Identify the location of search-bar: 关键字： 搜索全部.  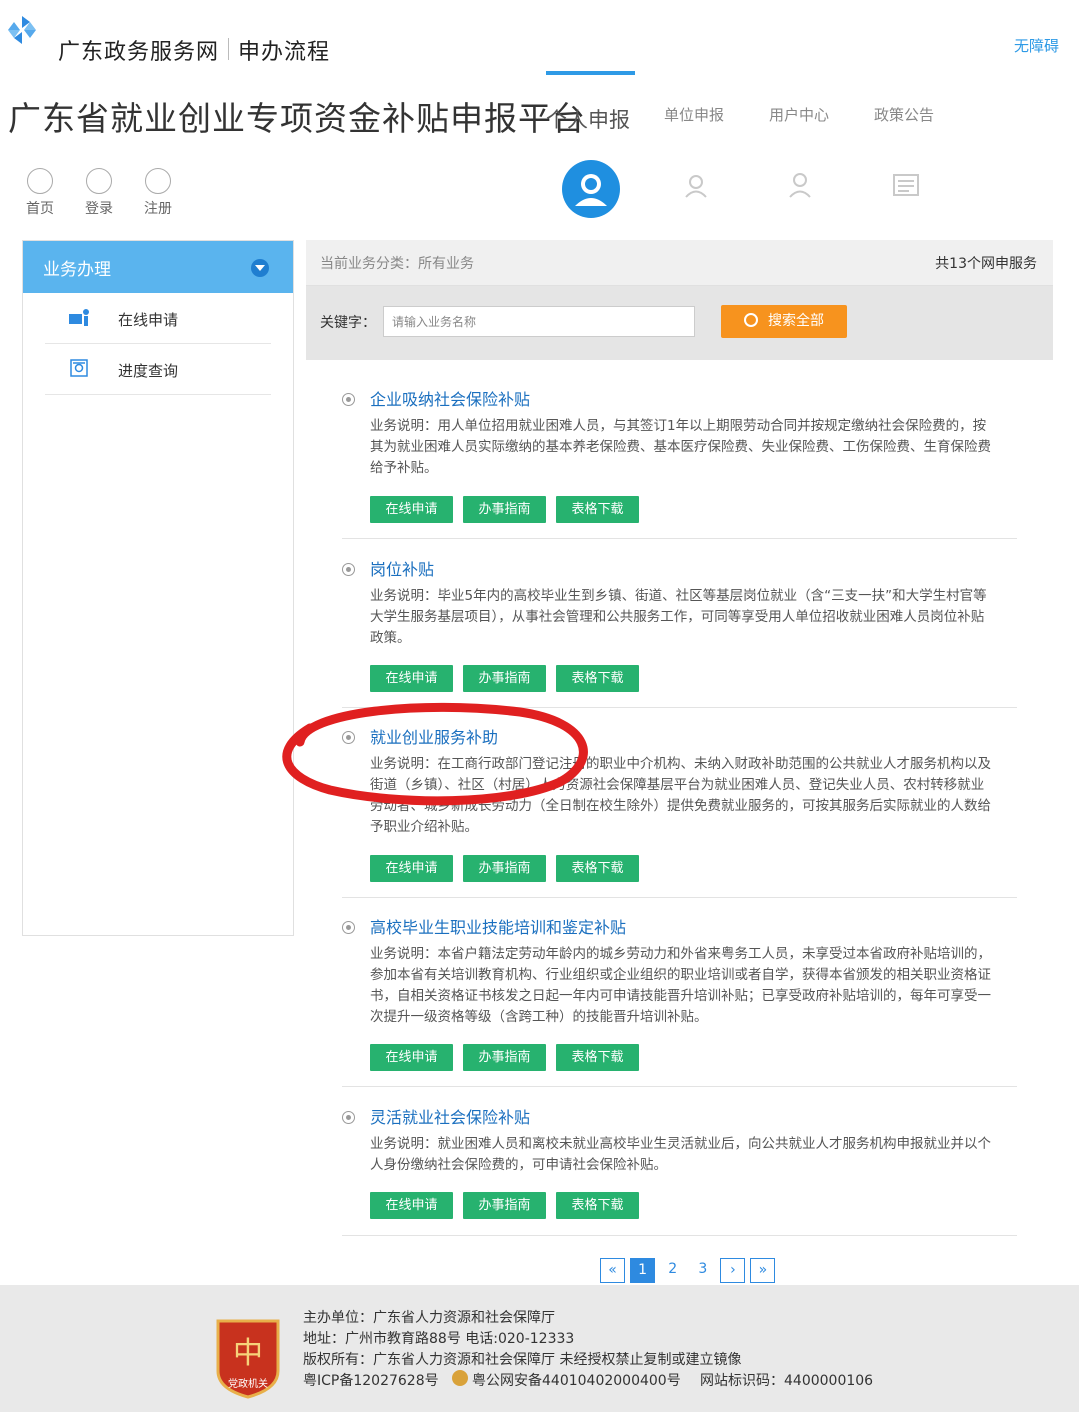
(679, 323).